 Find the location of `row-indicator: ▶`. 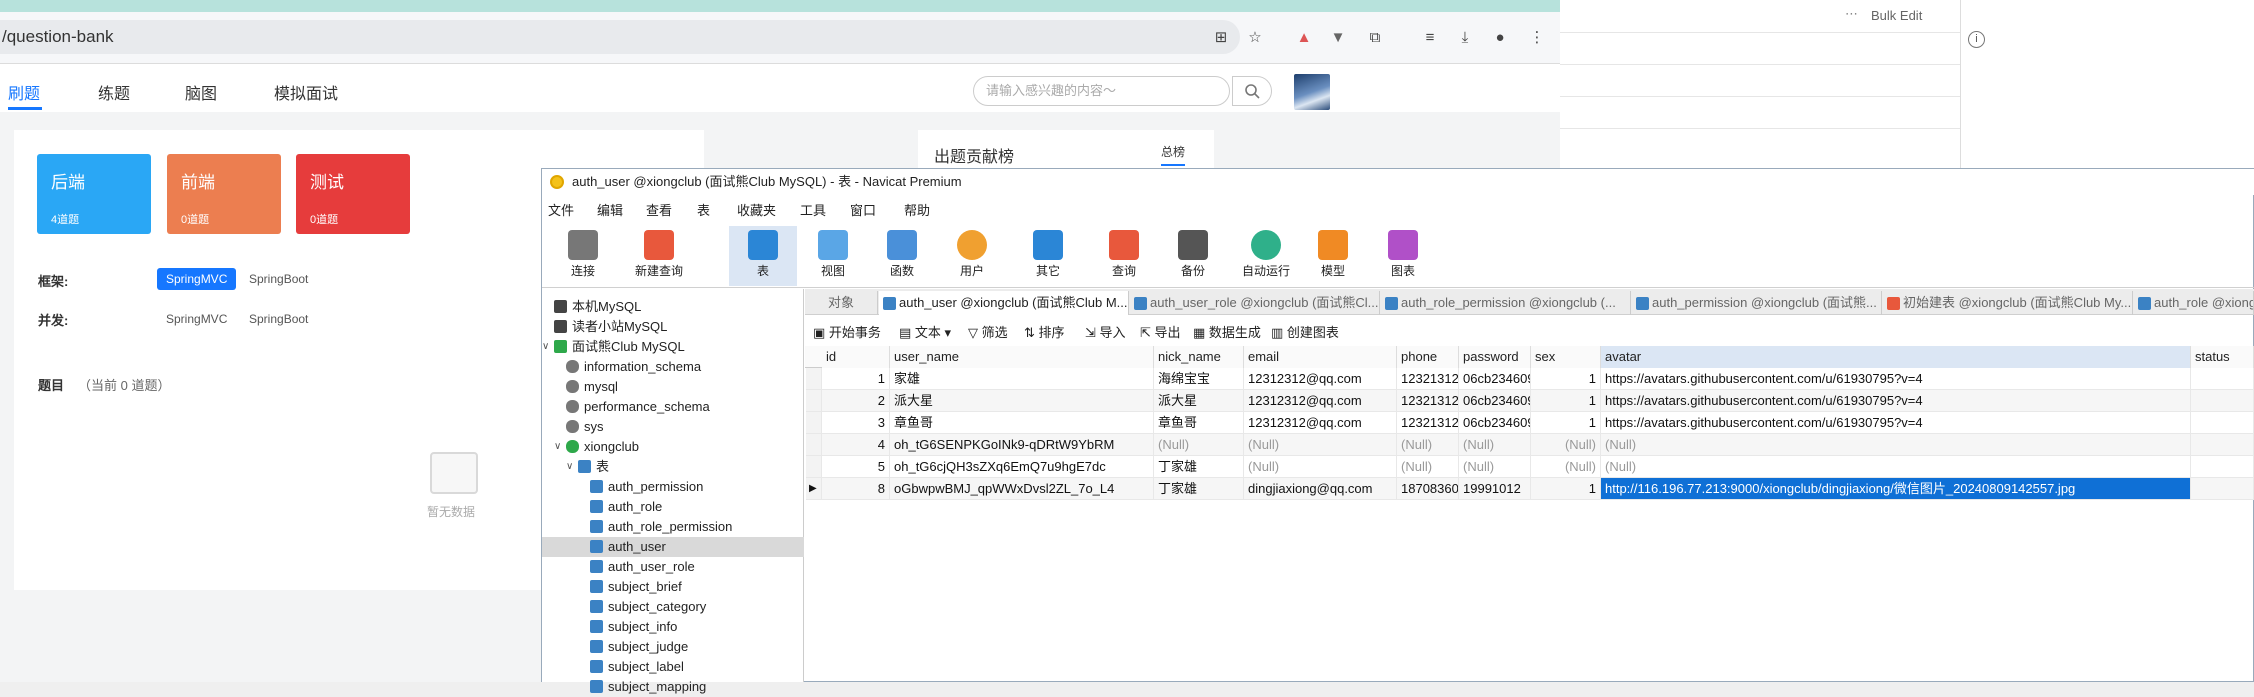

row-indicator: ▶ is located at coordinates (814, 489).